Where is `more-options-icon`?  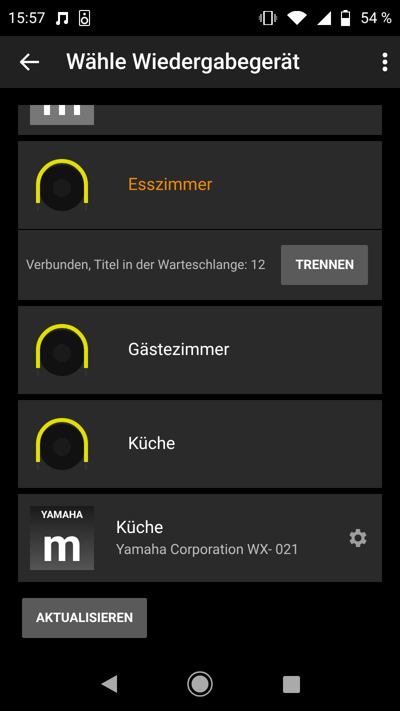 more-options-icon is located at coordinates (385, 62).